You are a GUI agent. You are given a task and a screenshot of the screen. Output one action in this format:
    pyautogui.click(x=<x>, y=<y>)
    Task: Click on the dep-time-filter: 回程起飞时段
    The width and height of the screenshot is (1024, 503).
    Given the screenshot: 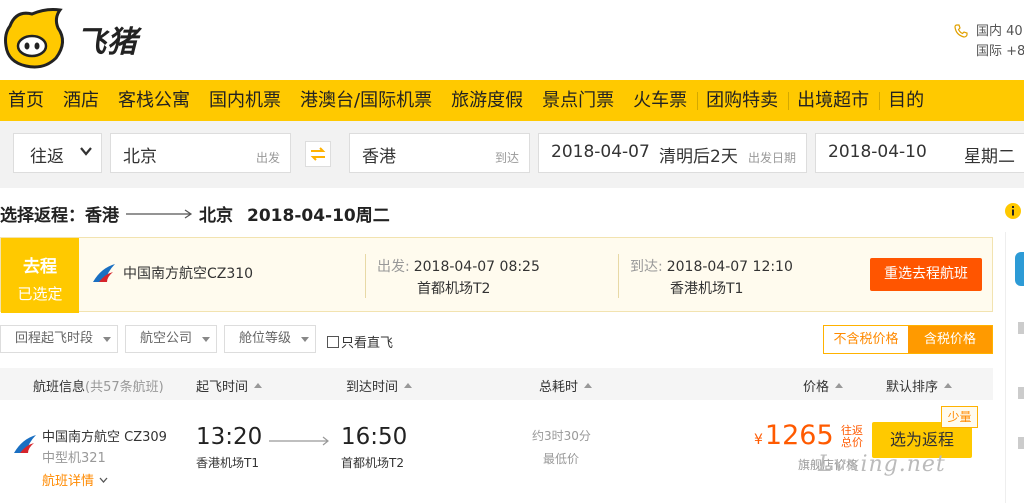 What is the action you would take?
    pyautogui.click(x=59, y=339)
    